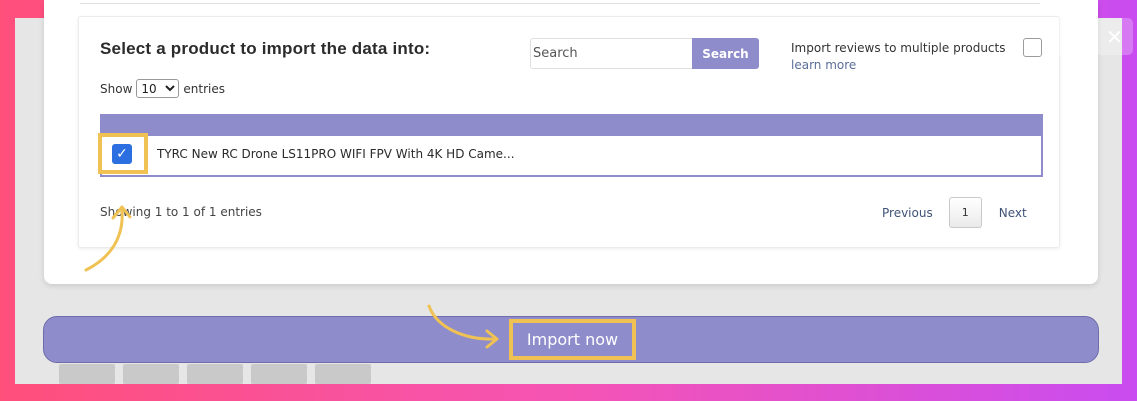 The height and width of the screenshot is (401, 1137). I want to click on pagination: Previous 1 Next, so click(954, 212).